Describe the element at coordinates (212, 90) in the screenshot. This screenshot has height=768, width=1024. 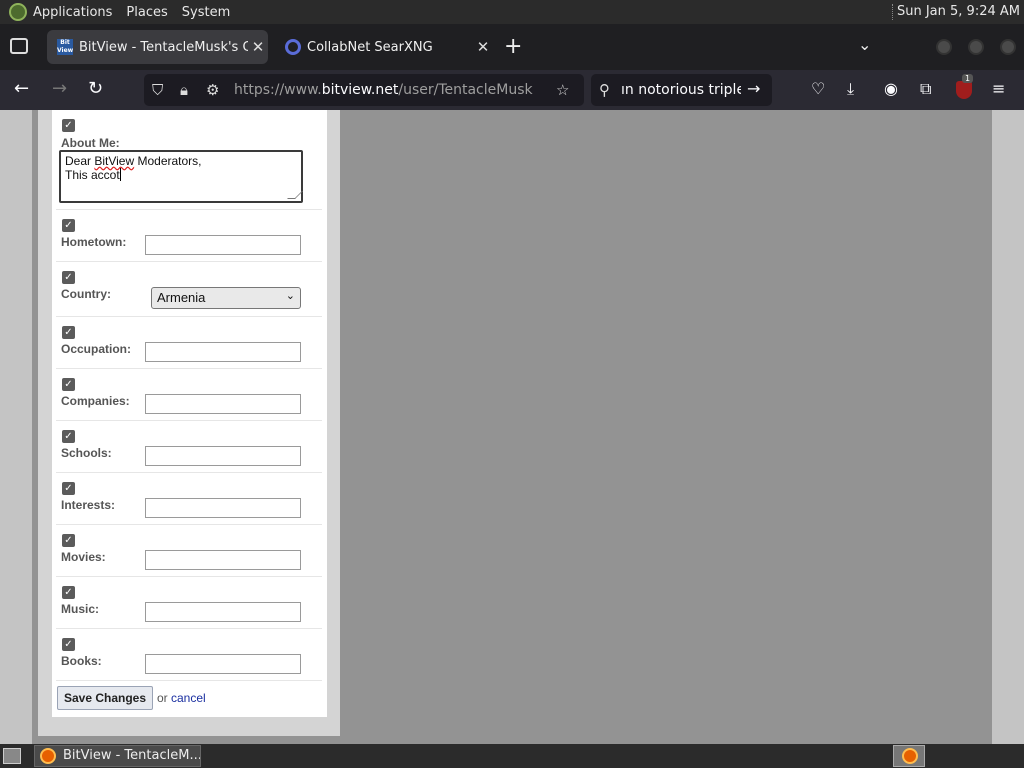
I see `permissions-icon: ⚙` at that location.